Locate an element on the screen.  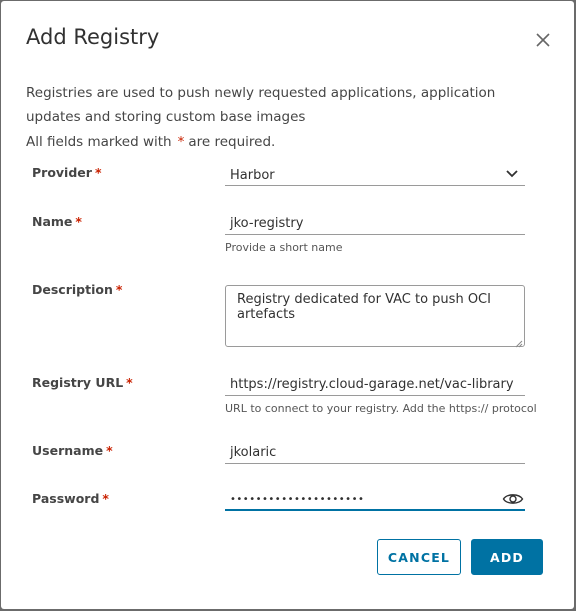
password-value: ••••••••••••••••••••• is located at coordinates (297, 499).